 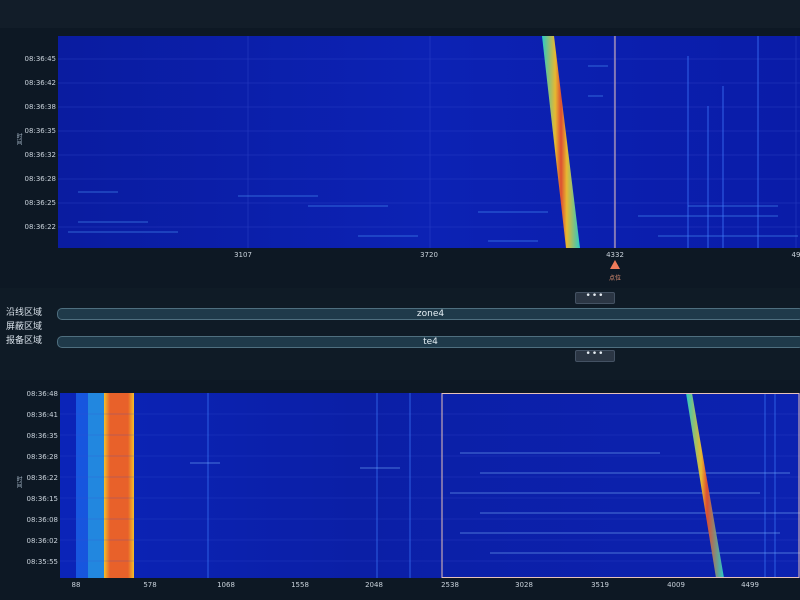 I want to click on bottom-x-tick: 4499, so click(x=750, y=585).